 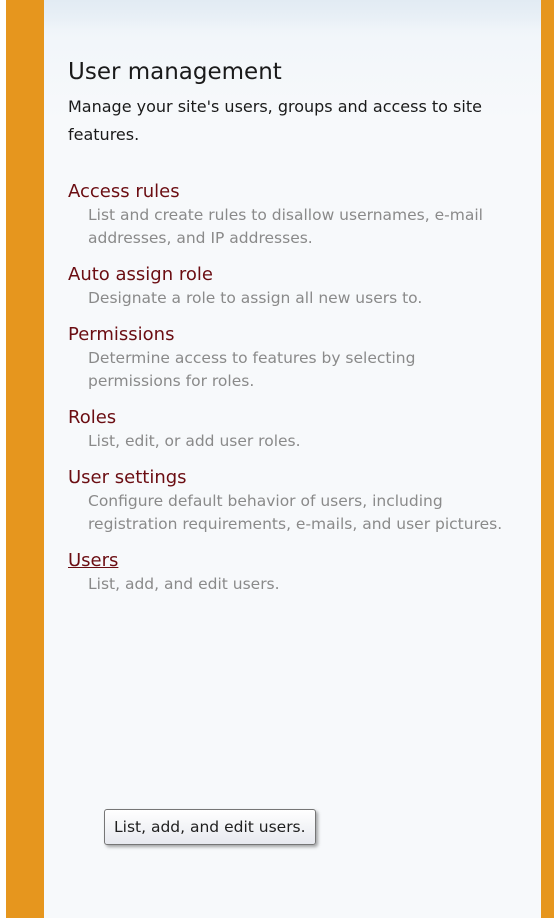 I want to click on section-title: User management, so click(x=175, y=72).